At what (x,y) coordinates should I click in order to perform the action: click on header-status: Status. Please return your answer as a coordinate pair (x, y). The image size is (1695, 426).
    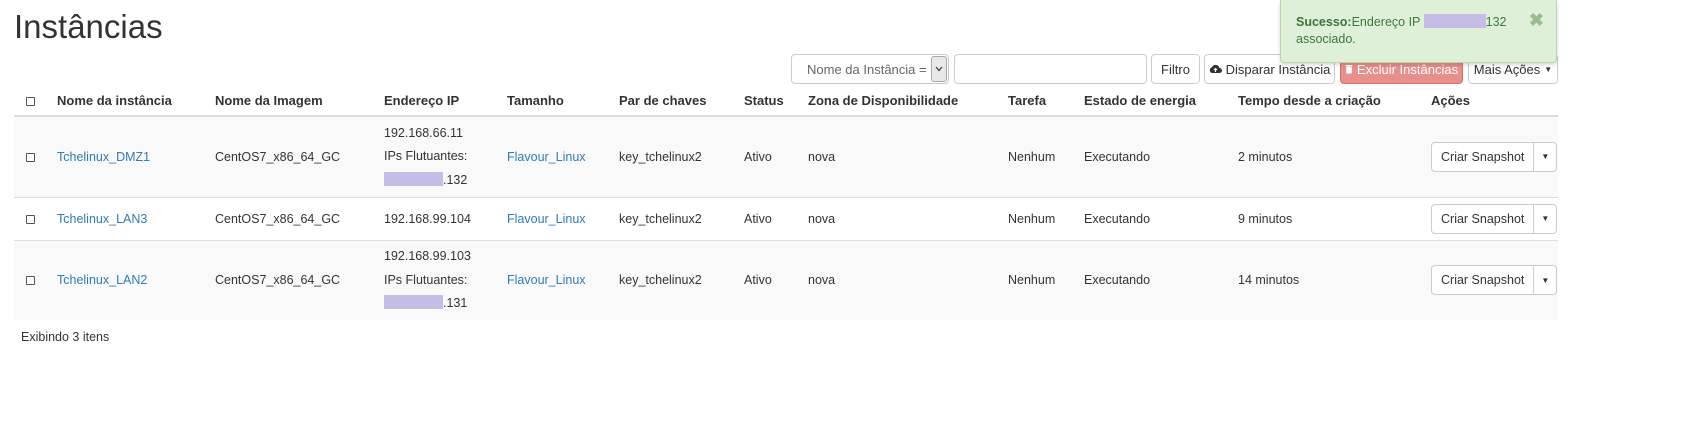
    Looking at the image, I should click on (776, 101).